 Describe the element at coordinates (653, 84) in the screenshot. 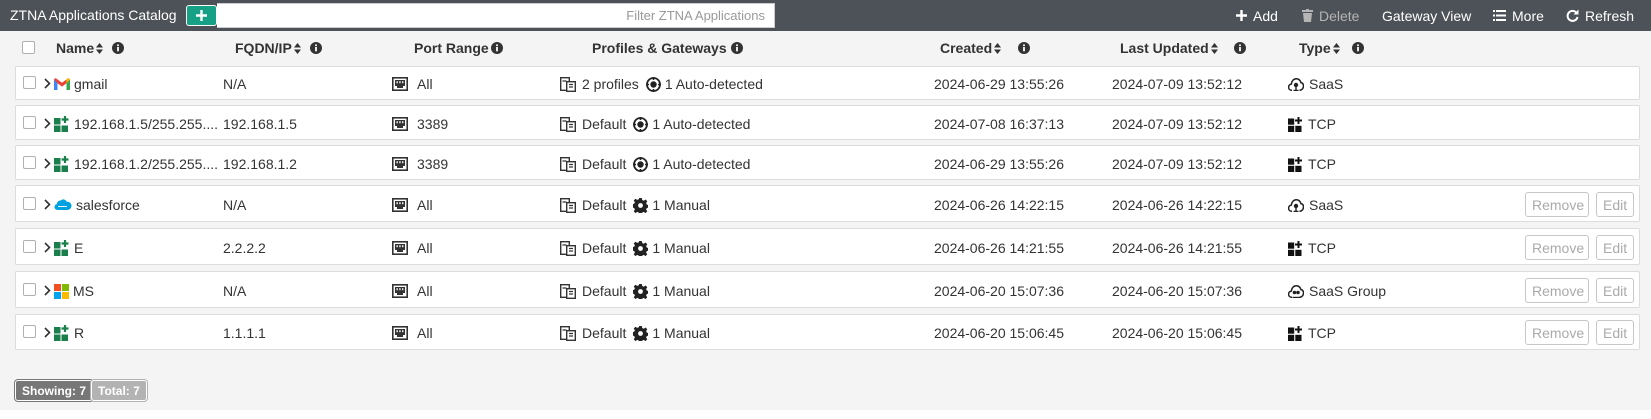

I see `auto-detect-icon` at that location.